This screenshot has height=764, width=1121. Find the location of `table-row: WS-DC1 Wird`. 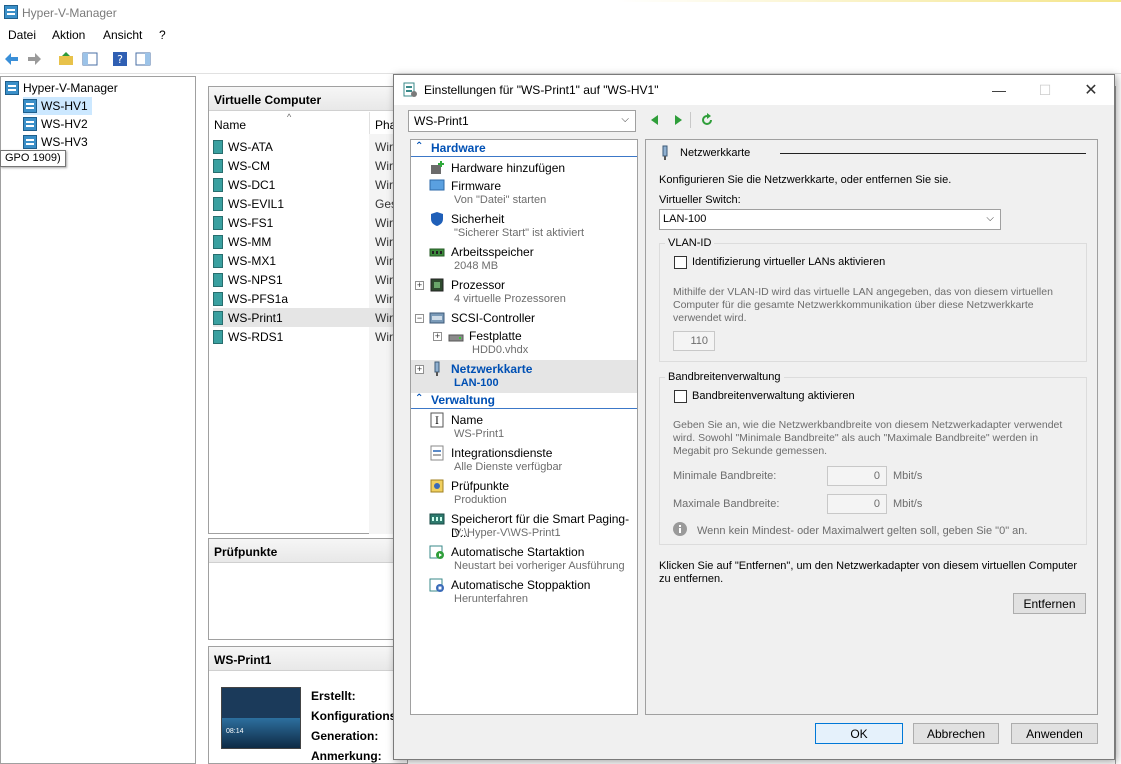

table-row: WS-DC1 Wird is located at coordinates (309, 184).